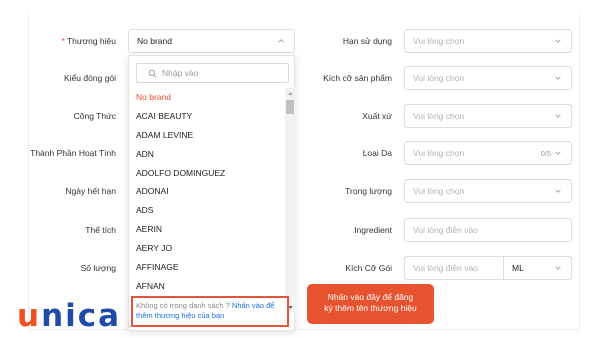  I want to click on label-the-tich: Thể tích, so click(100, 230).